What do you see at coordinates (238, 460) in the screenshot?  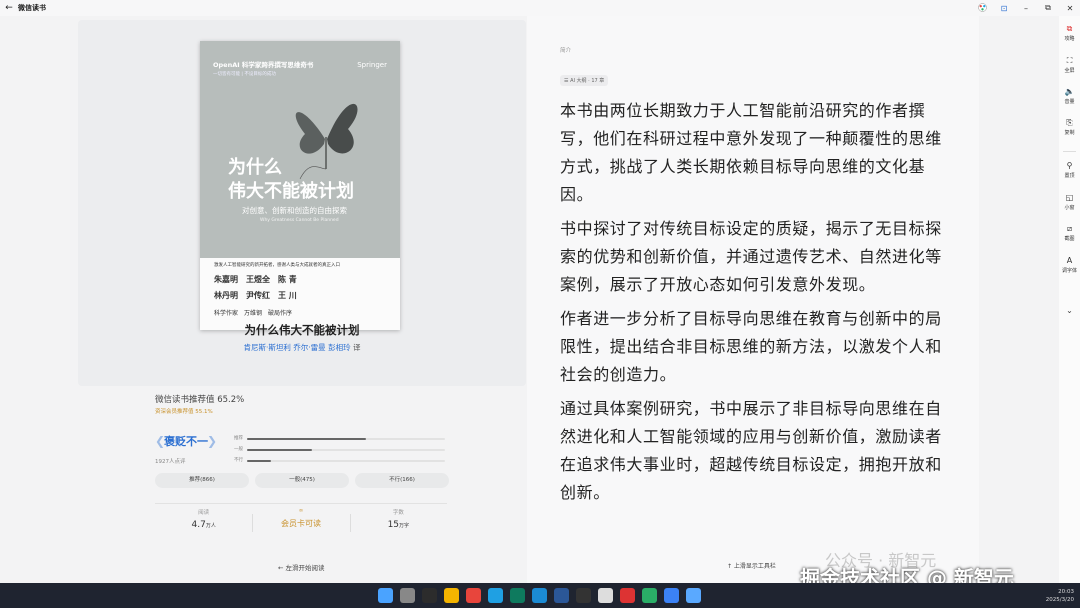 I see `rating-bar-label: 不行` at bounding box center [238, 460].